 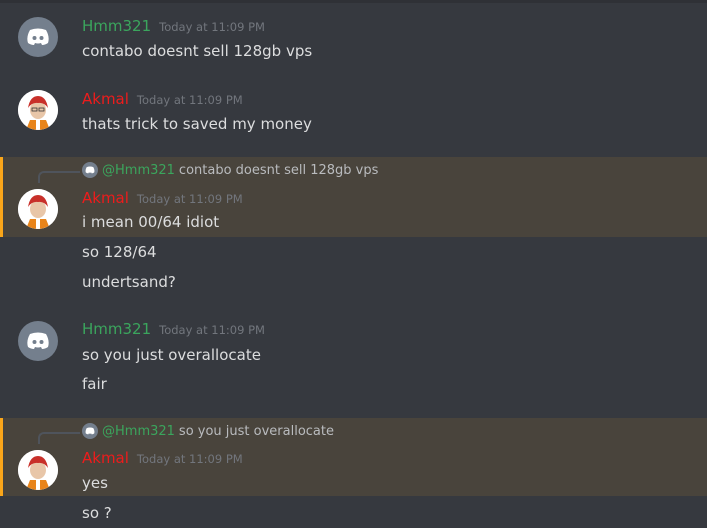 I want to click on message-text: undertsand?, so click(x=129, y=282).